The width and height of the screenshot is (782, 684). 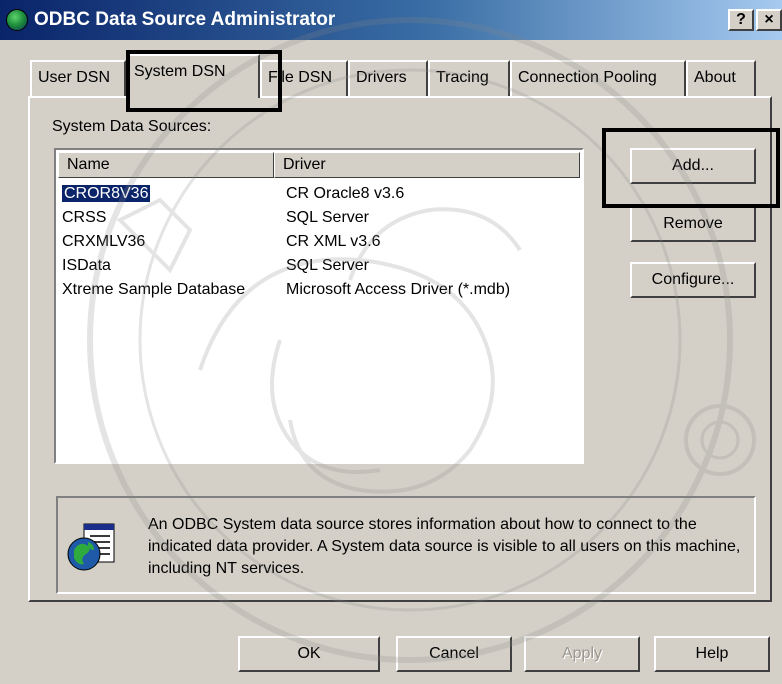 What do you see at coordinates (86, 266) in the screenshot?
I see `list-item-name: ISData` at bounding box center [86, 266].